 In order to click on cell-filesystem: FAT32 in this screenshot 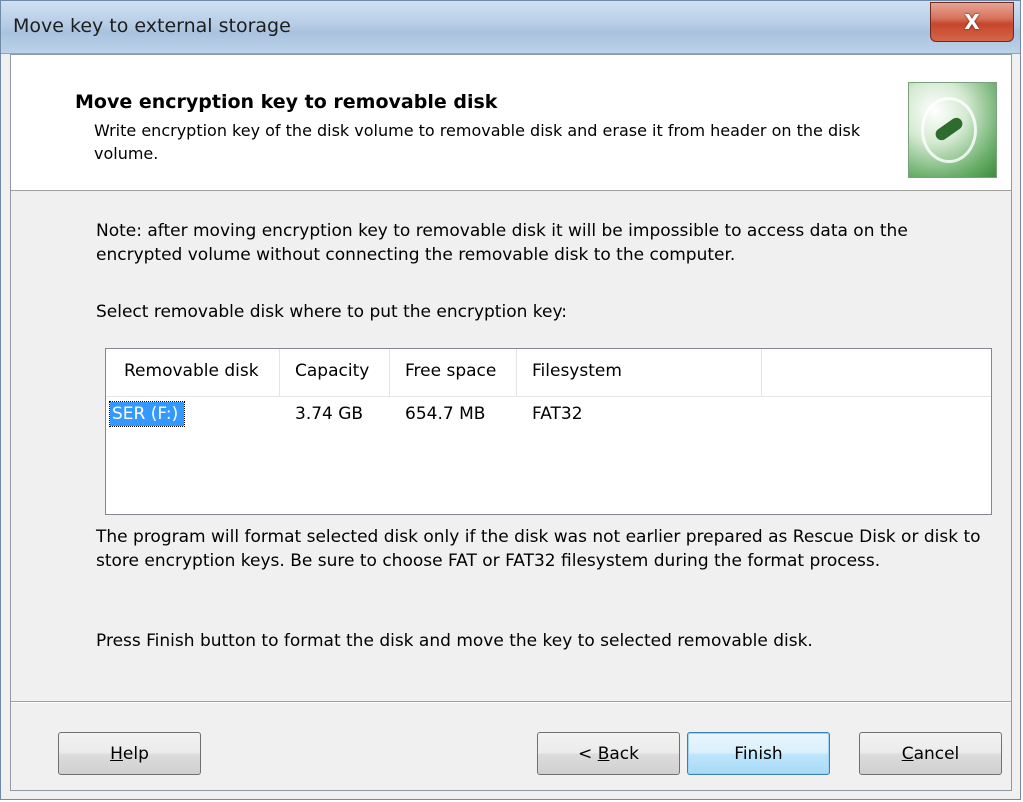, I will do `click(557, 414)`.